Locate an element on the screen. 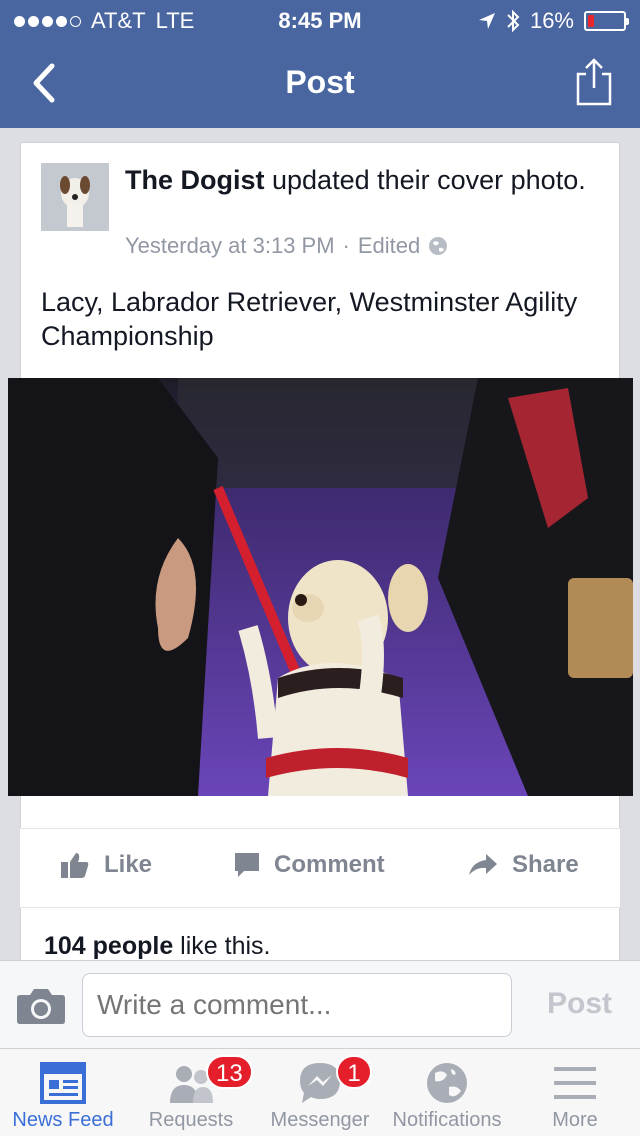 The image size is (640, 1136). author-name: The Dogist is located at coordinates (195, 180).